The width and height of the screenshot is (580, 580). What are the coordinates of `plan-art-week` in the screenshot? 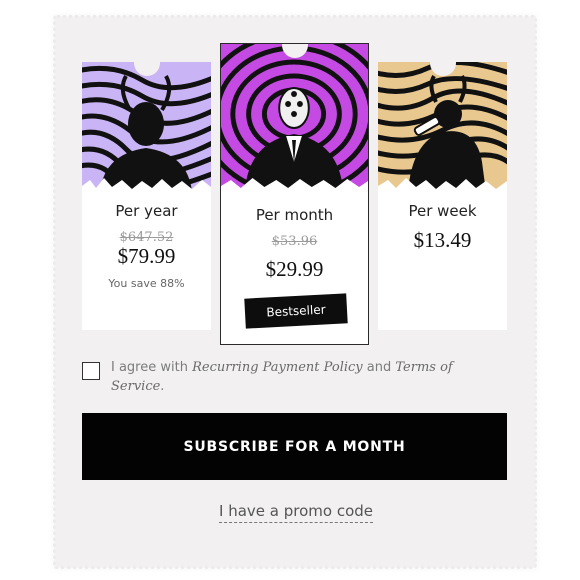 It's located at (442, 127).